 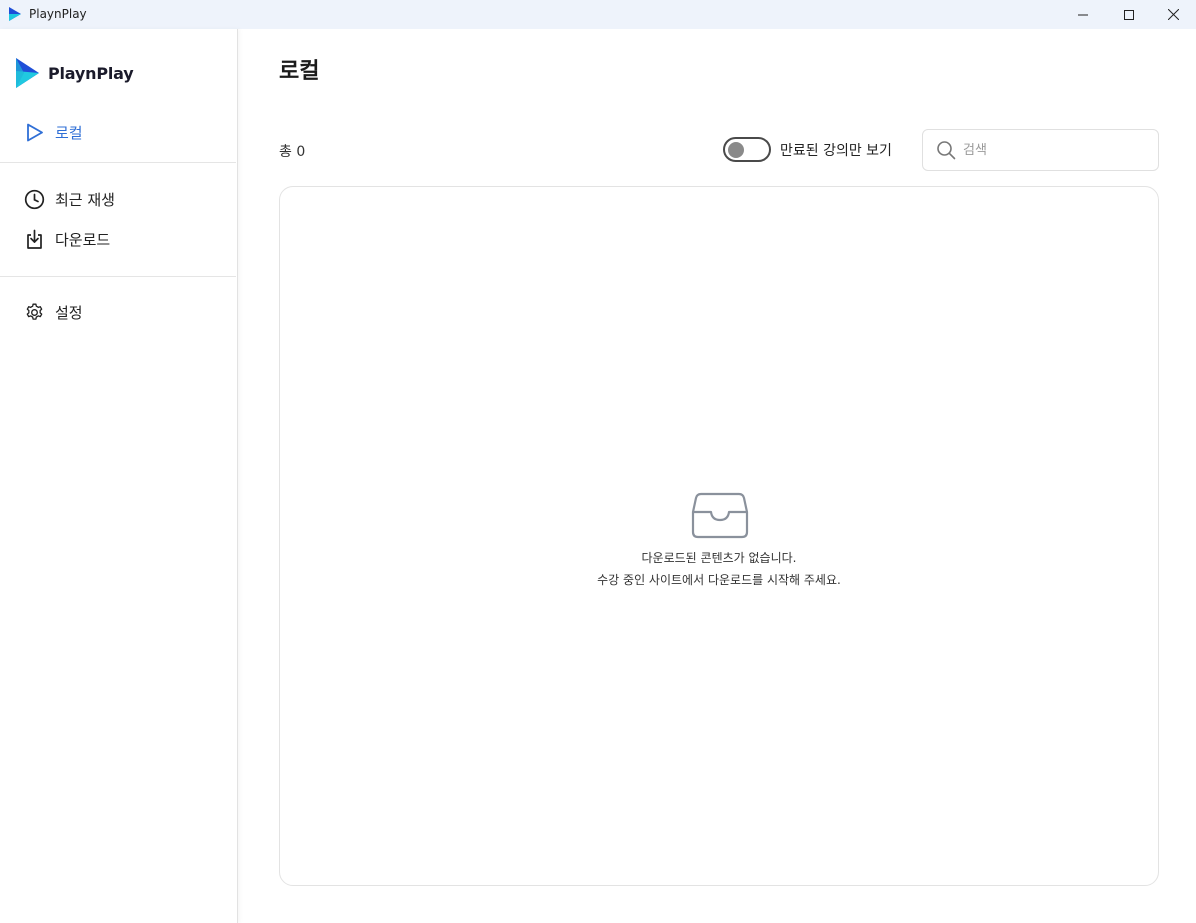 I want to click on expired-only-toggle, so click(x=747, y=149).